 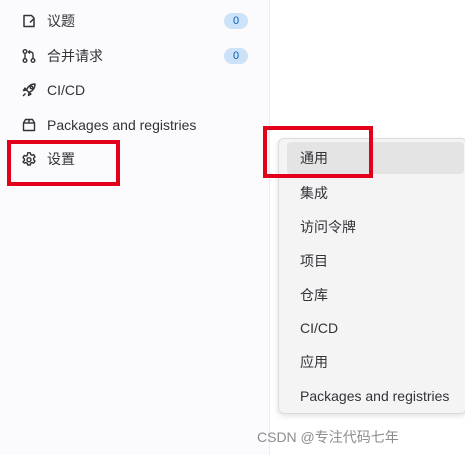 What do you see at coordinates (61, 159) in the screenshot?
I see `sidebar-item-label: 设置` at bounding box center [61, 159].